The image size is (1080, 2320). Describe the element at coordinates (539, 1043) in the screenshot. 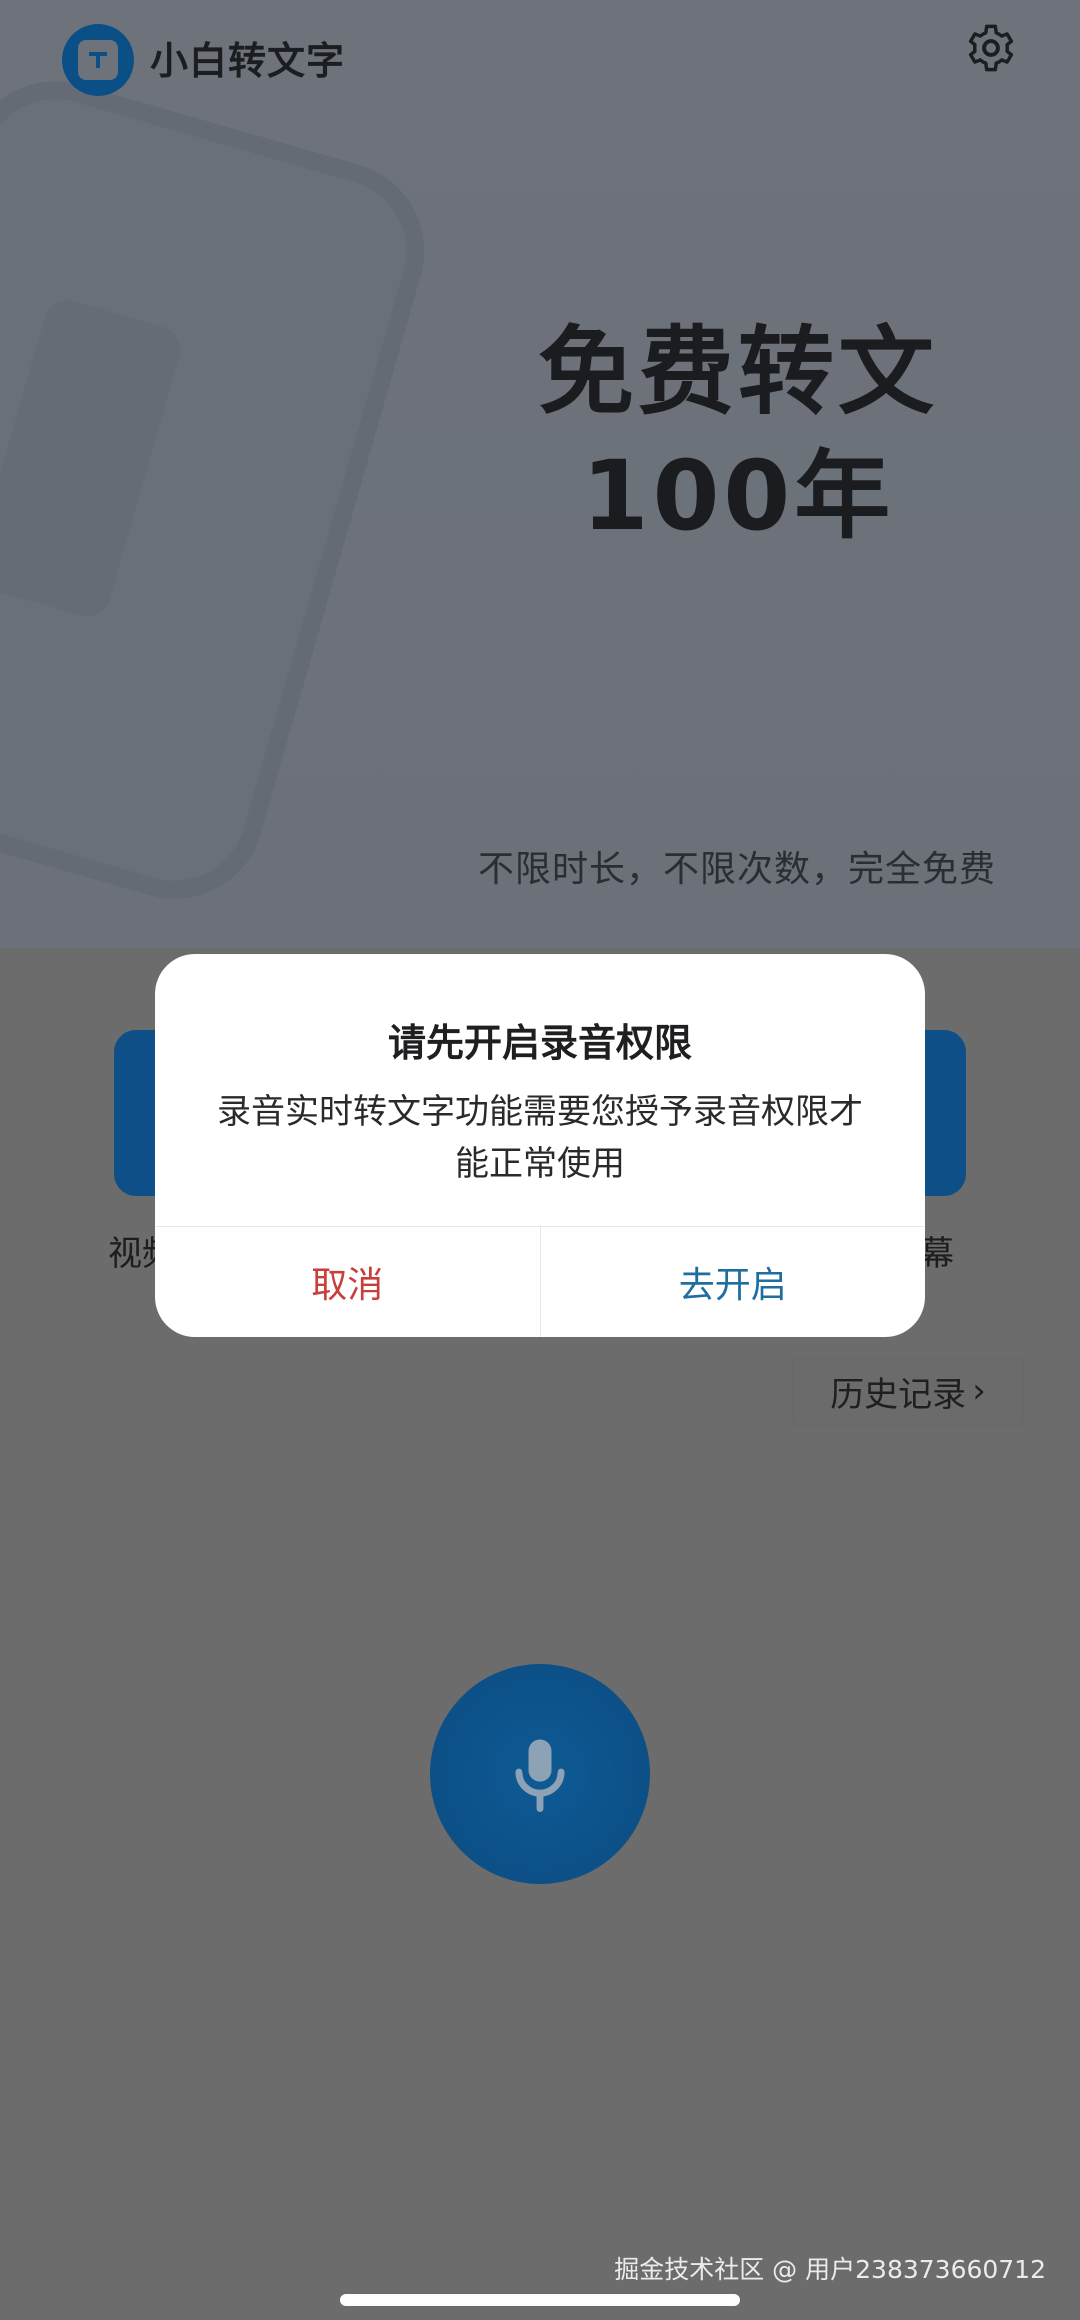

I see `dialog-title: 请先开启录音权限` at that location.